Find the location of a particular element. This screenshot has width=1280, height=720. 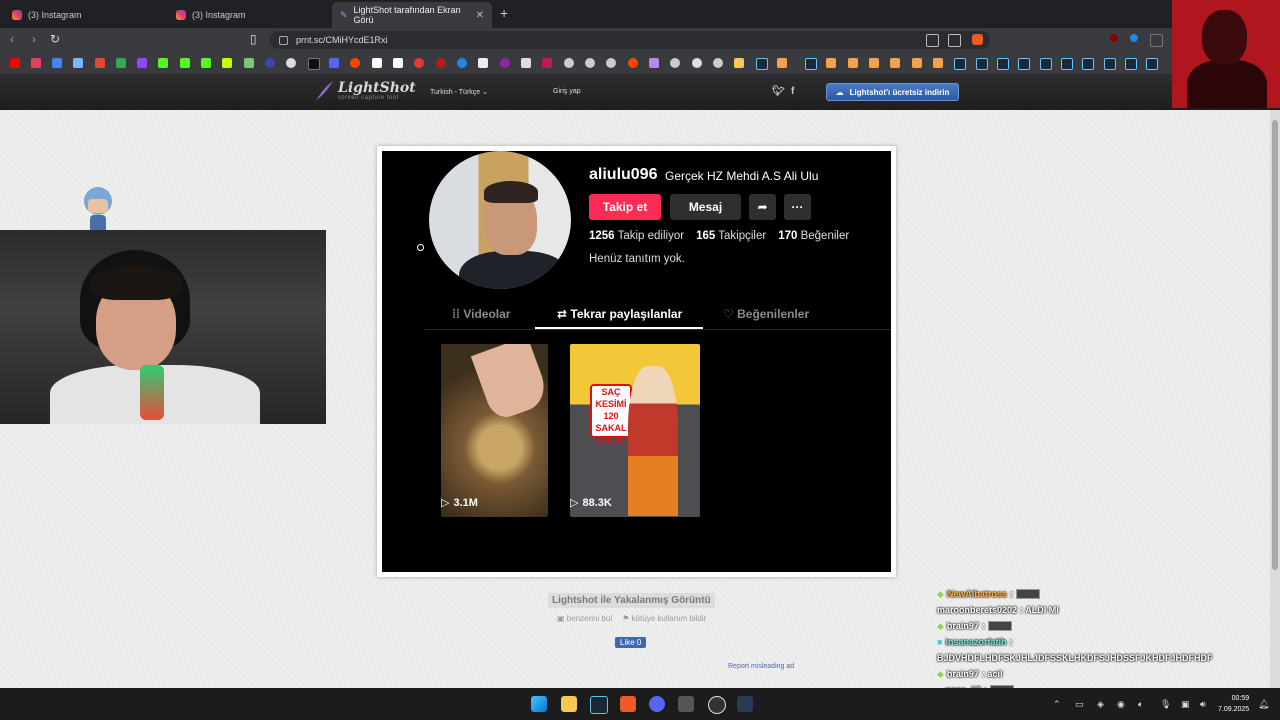

tab-instagram-2: (3) Instagram is located at coordinates (248, 15).